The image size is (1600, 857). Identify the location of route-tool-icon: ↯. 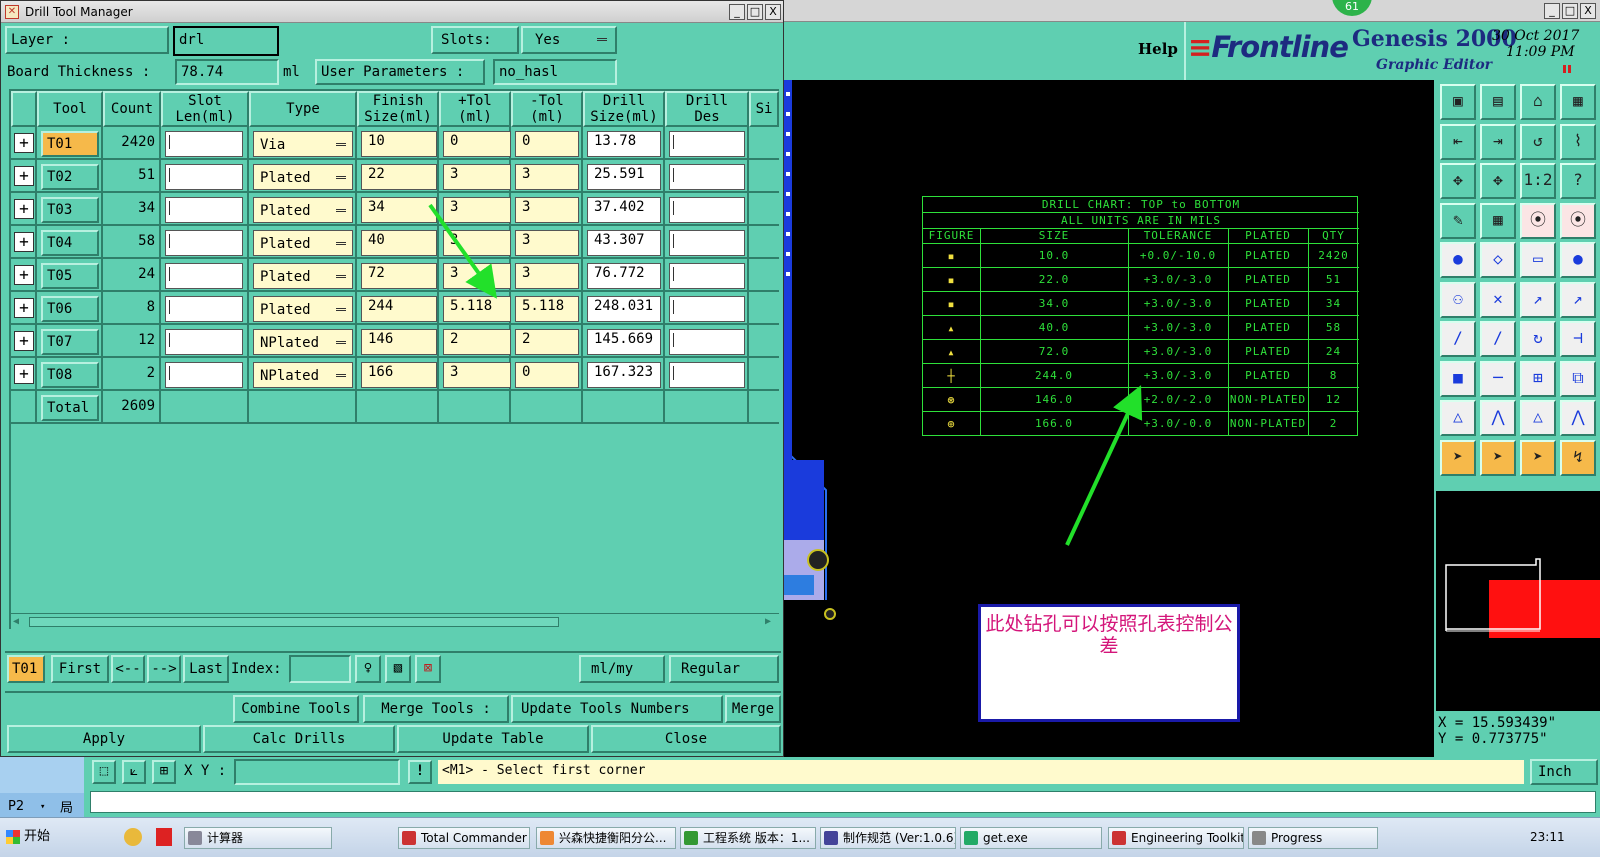
(1578, 457).